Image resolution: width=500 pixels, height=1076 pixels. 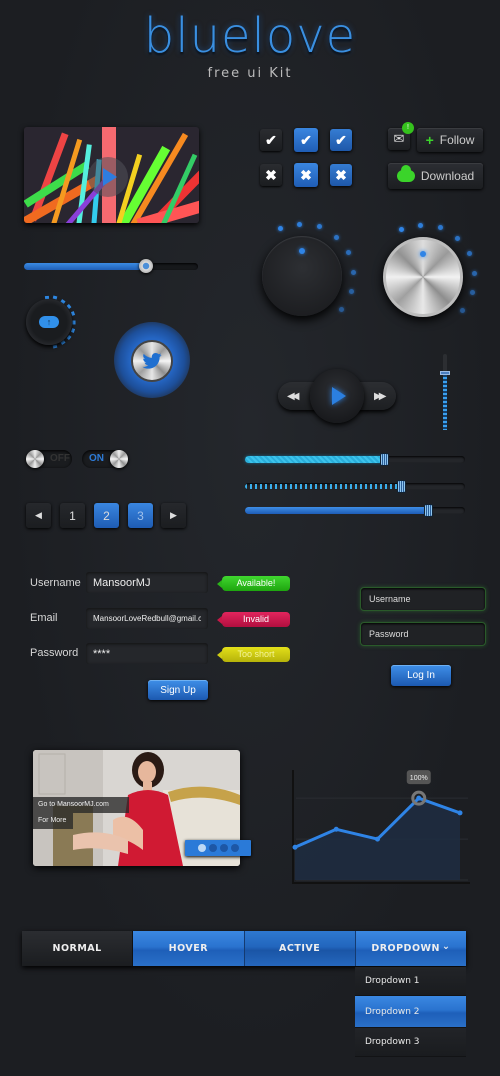 I want to click on log-in-button: Log In, so click(x=421, y=675).